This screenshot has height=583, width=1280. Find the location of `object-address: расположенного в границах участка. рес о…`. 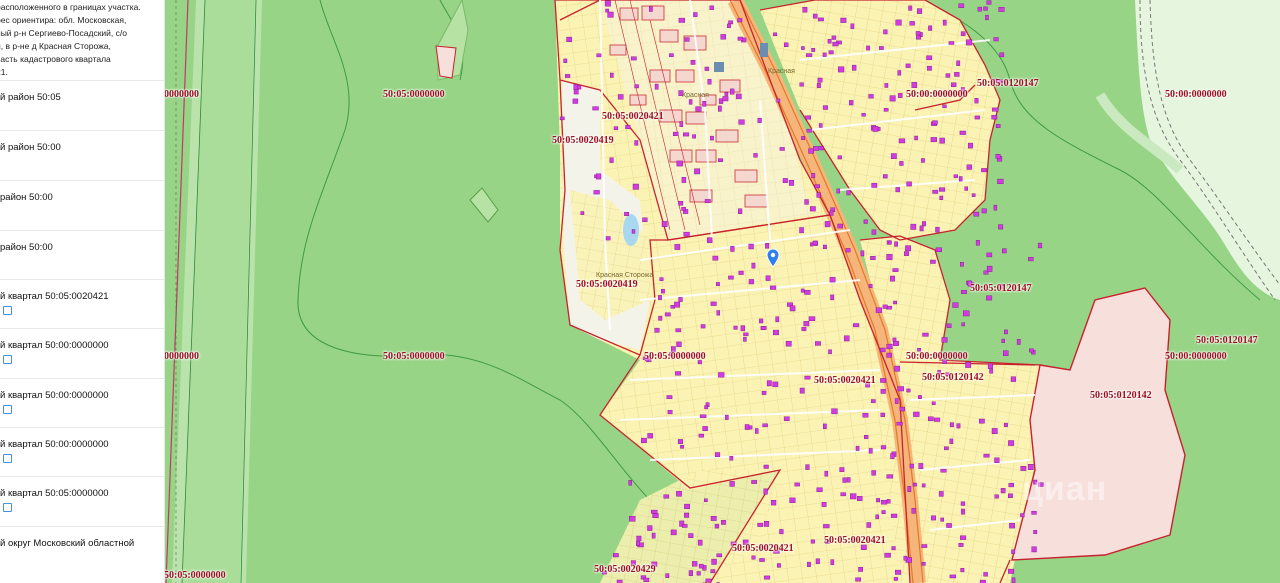

object-address: расположенного в границах участка. рес о… is located at coordinates (82, 39).